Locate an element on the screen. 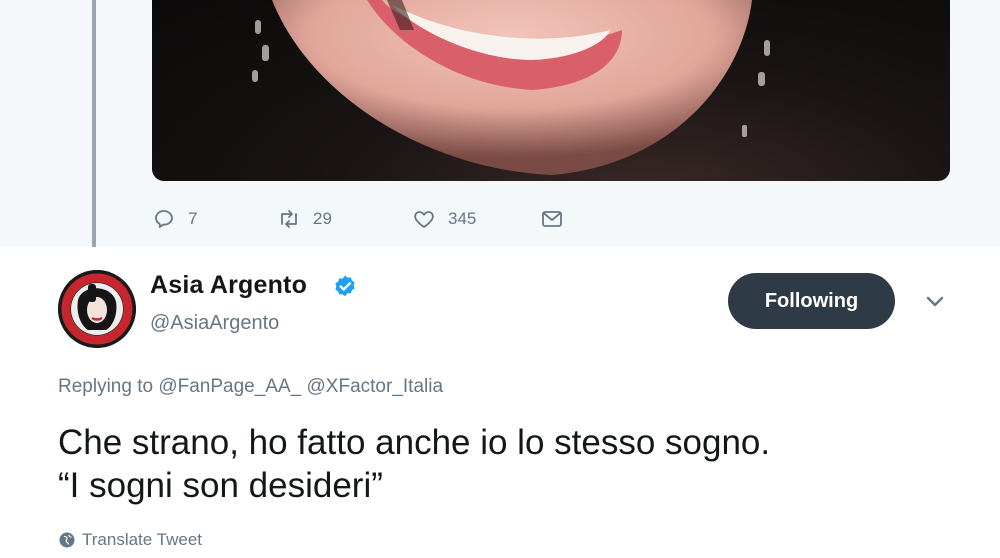 This screenshot has height=558, width=1000. tweet-action-bar: 7 29 345 is located at coordinates (366, 219).